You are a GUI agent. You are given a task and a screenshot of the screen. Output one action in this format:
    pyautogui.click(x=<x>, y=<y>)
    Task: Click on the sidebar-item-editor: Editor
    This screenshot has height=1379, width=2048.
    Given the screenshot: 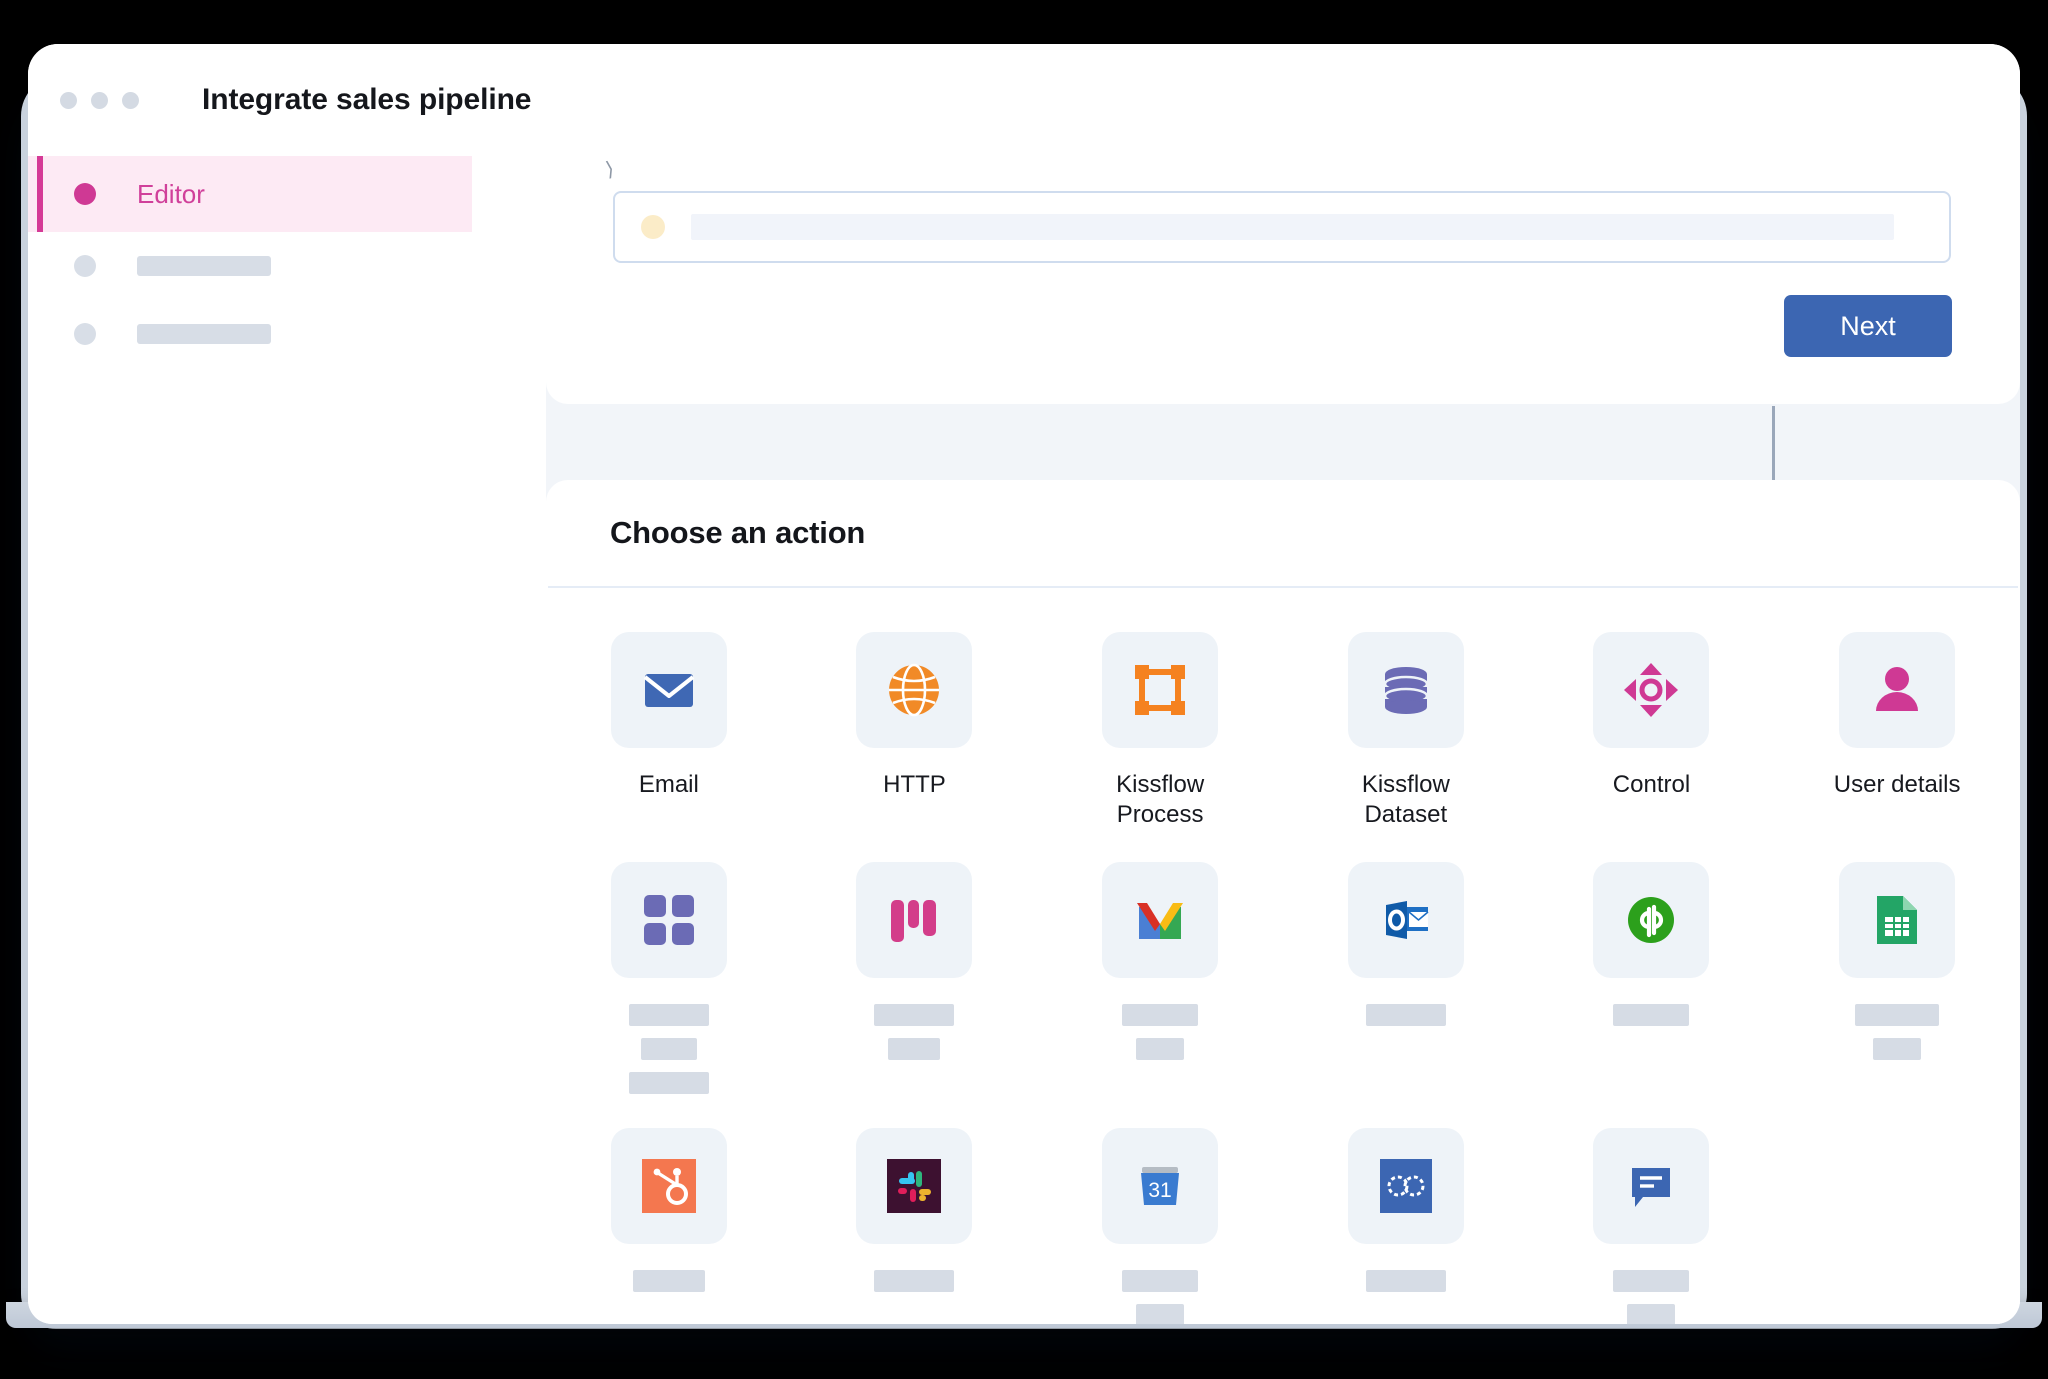 What is the action you would take?
    pyautogui.click(x=250, y=194)
    